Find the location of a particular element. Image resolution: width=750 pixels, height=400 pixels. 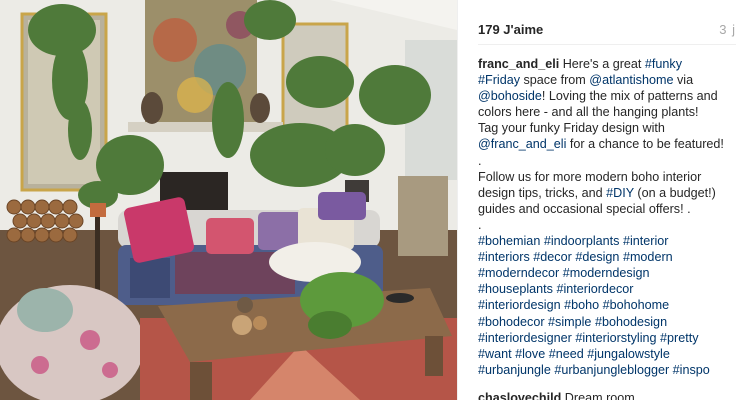

hashtag-link: #interiordecor is located at coordinates (594, 289).